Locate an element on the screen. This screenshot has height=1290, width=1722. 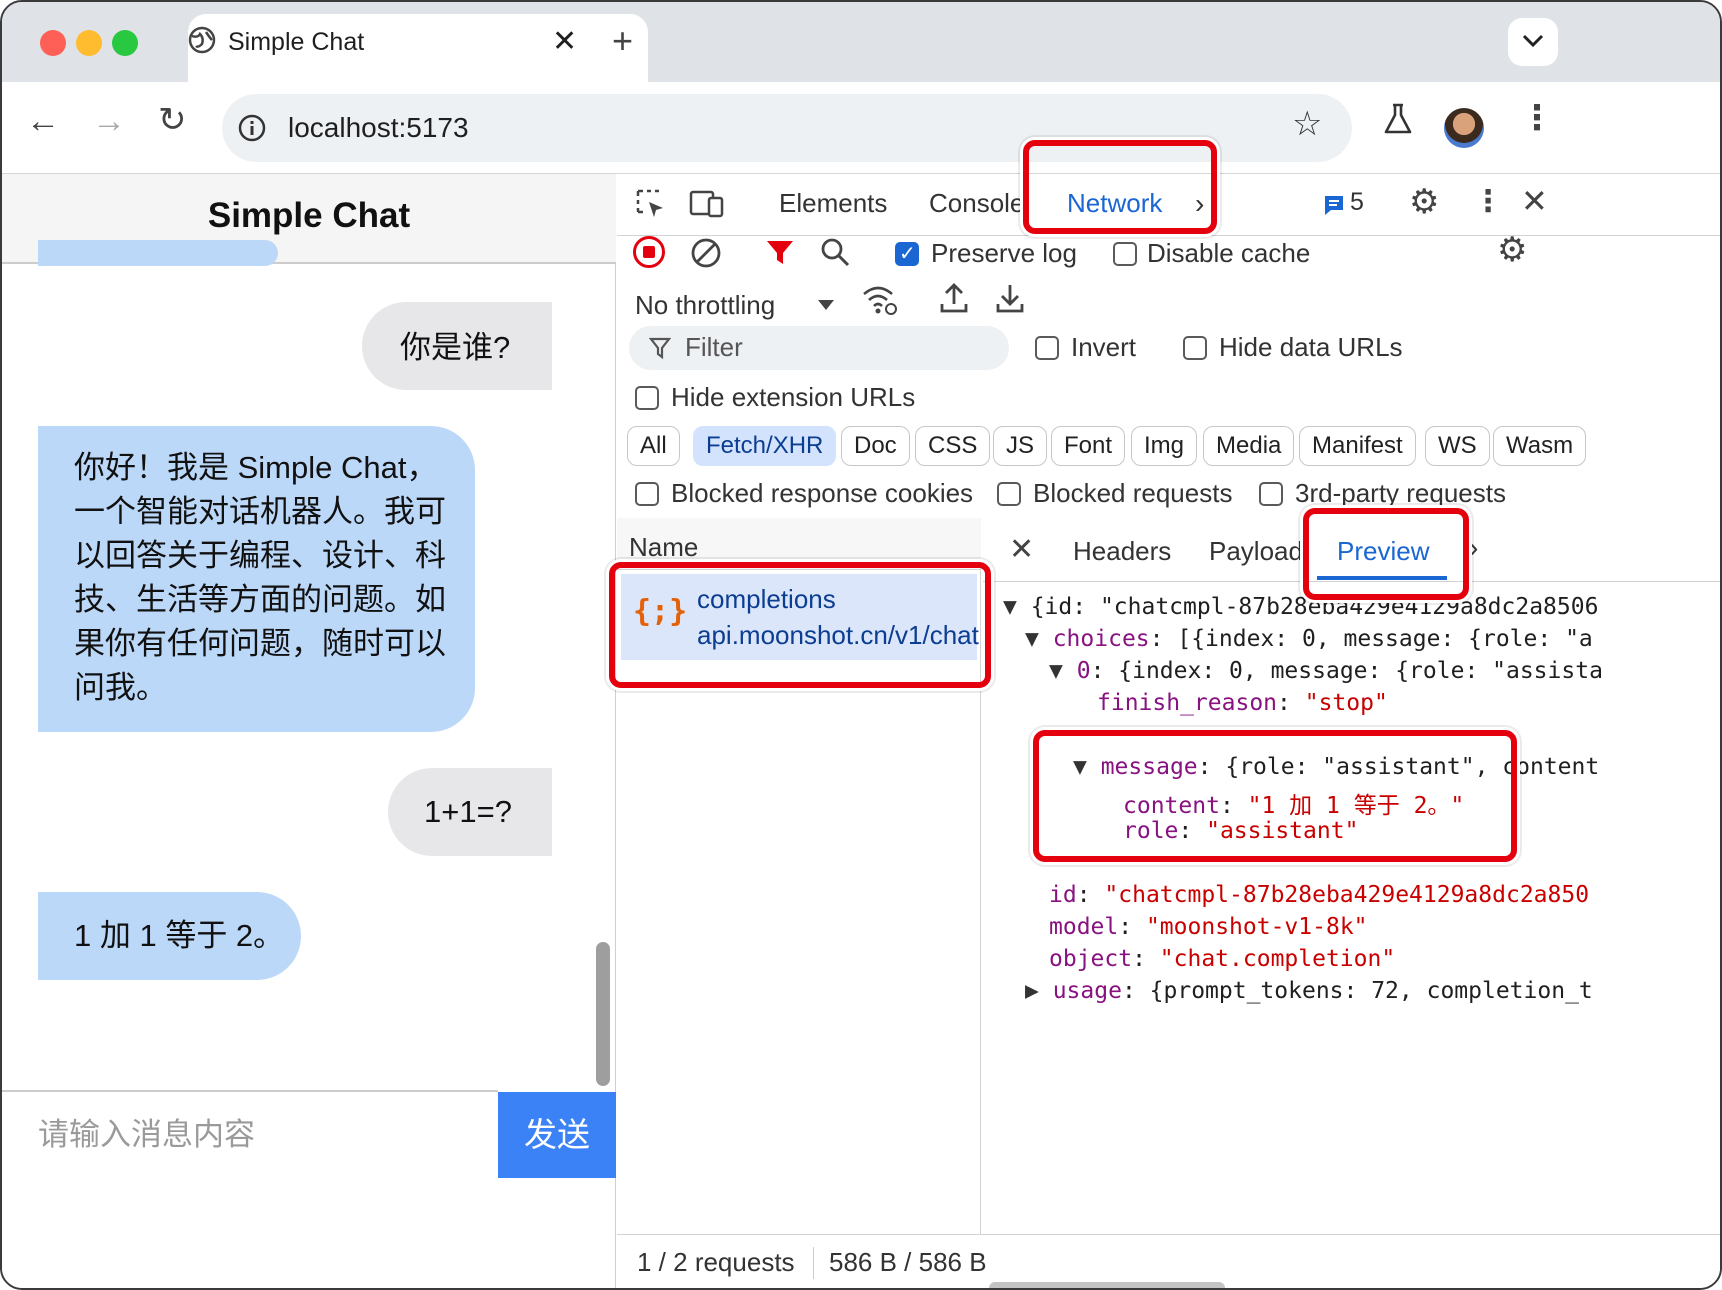
browser-toolbar: ← → ↻ localhost:5173 ☆ ⋮ is located at coordinates (861, 128).